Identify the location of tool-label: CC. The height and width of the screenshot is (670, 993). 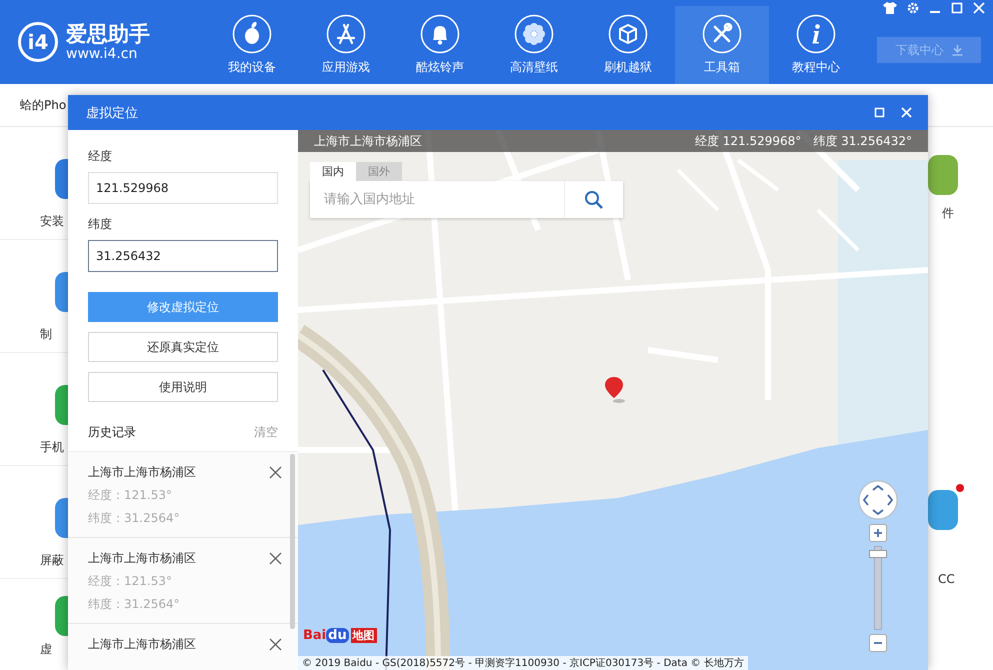
(946, 579).